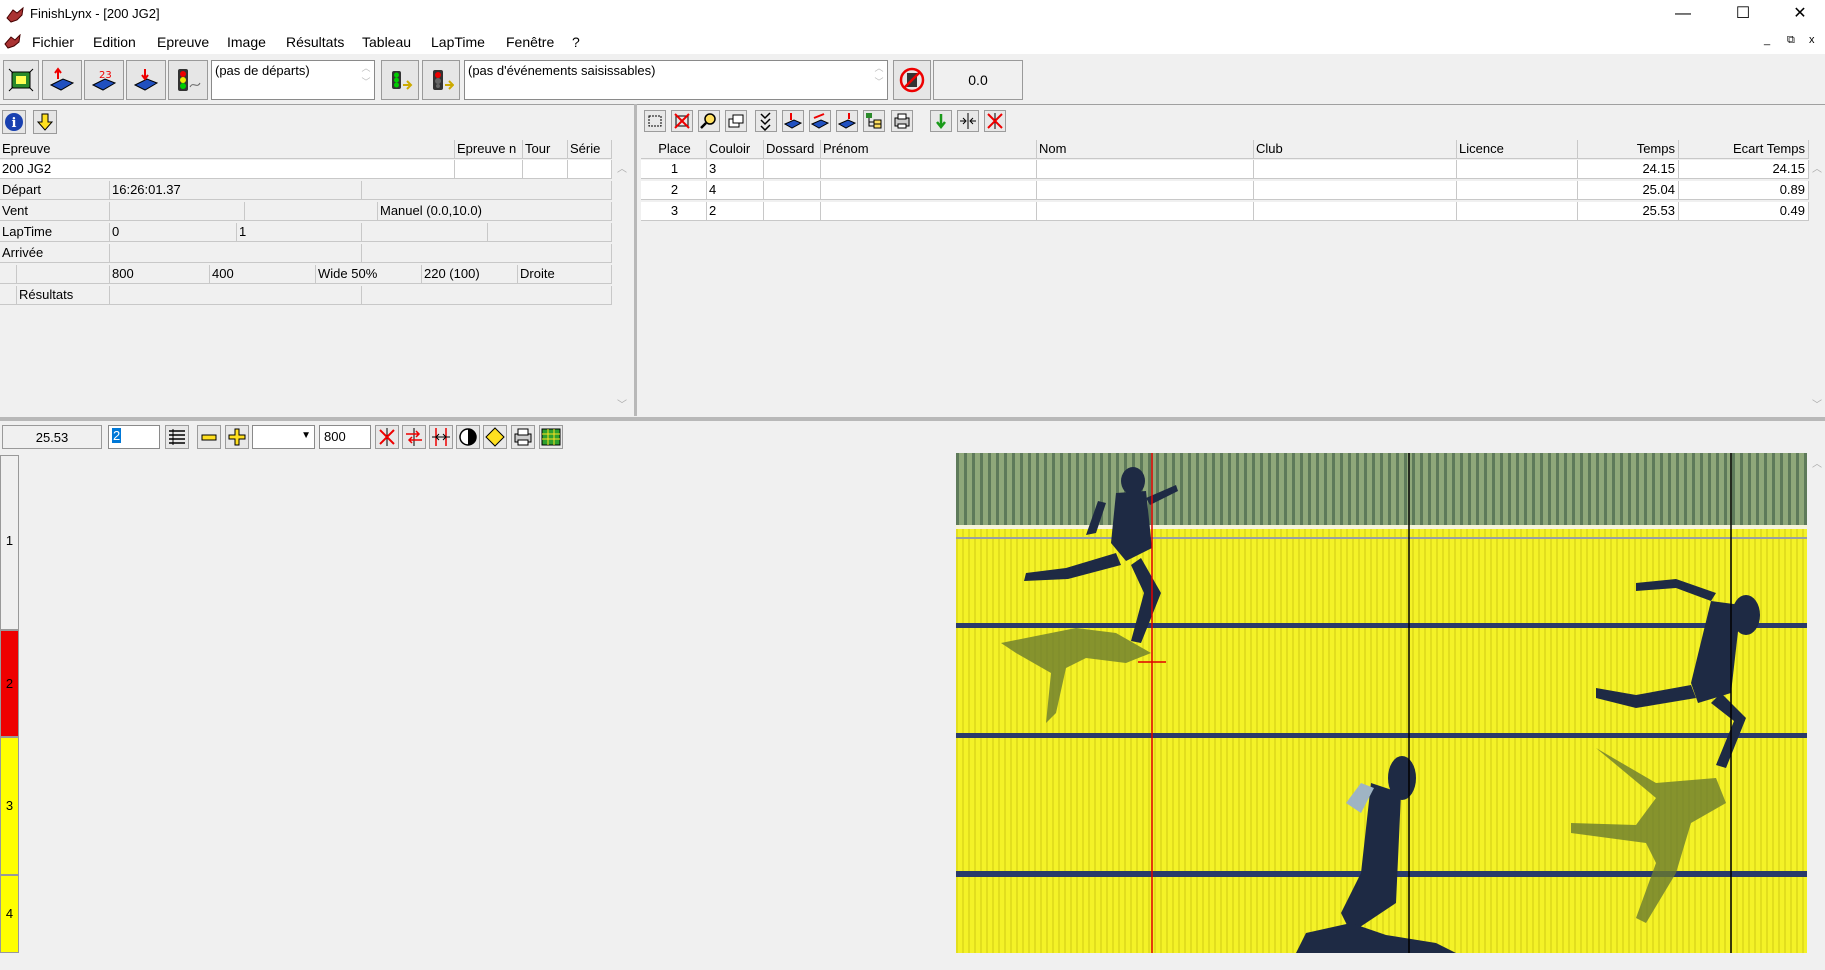 The image size is (1825, 970). Describe the element at coordinates (209, 437) in the screenshot. I see `zoom-out-button` at that location.